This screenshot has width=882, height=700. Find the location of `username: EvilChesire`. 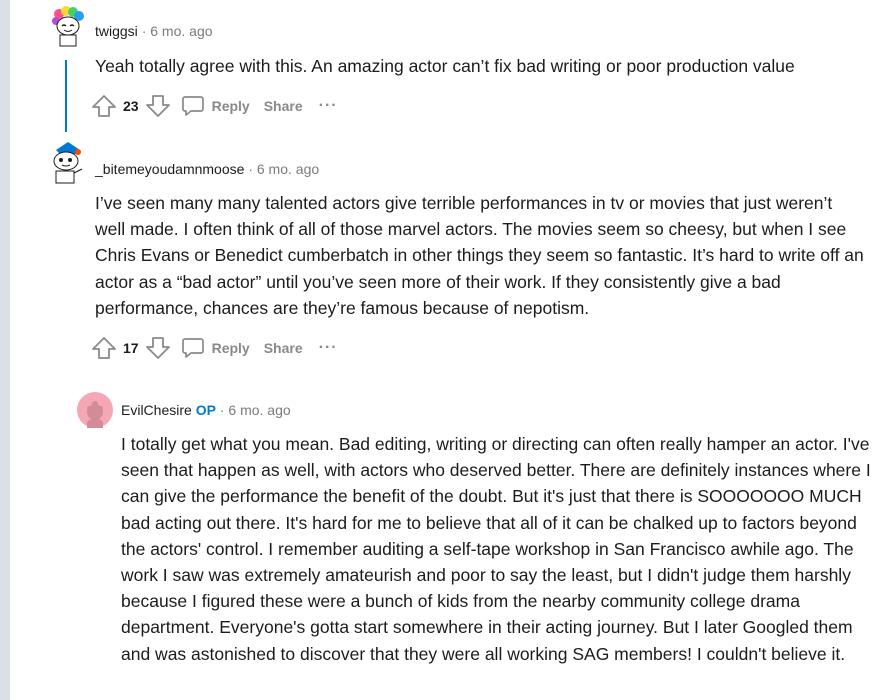

username: EvilChesire is located at coordinates (156, 410).